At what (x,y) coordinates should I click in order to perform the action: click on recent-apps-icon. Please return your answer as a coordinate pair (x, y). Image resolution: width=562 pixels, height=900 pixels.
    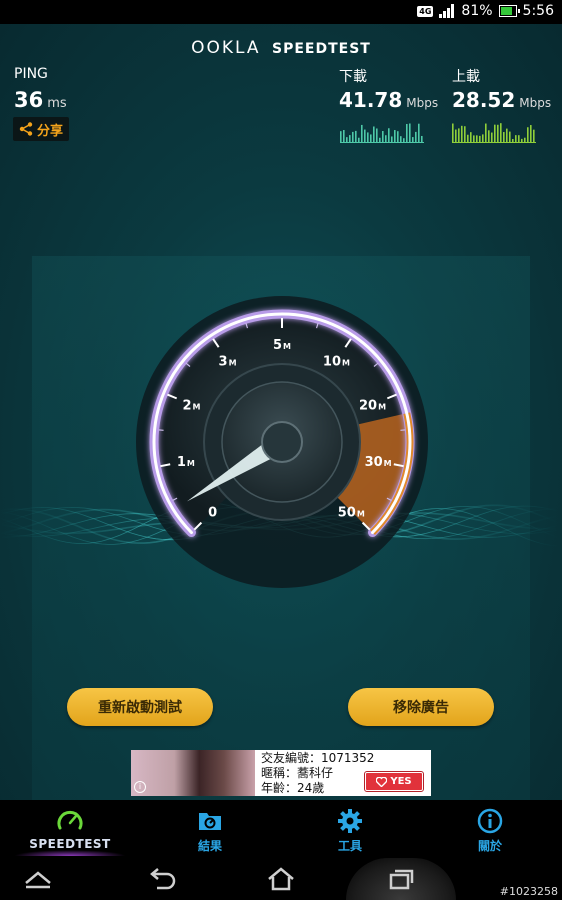
    Looking at the image, I should click on (401, 879).